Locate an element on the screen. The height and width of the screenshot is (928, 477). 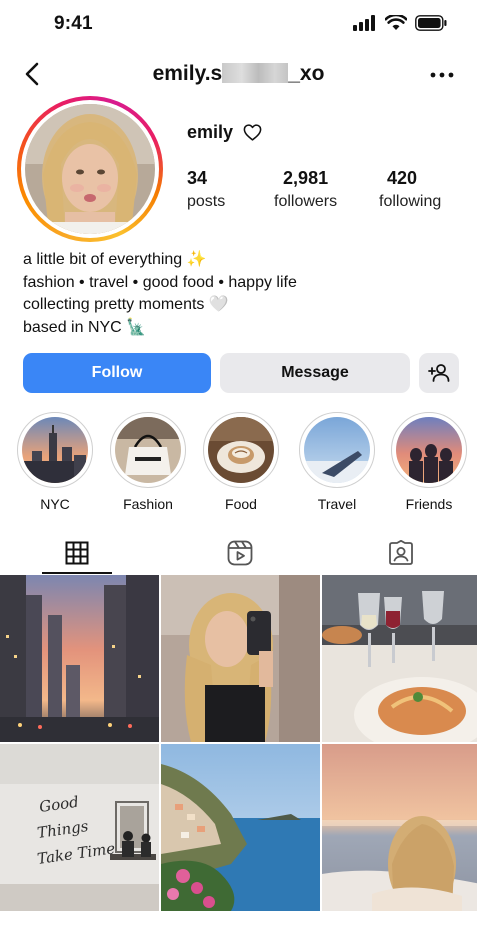
heart-outline-icon is located at coordinates (252, 132).